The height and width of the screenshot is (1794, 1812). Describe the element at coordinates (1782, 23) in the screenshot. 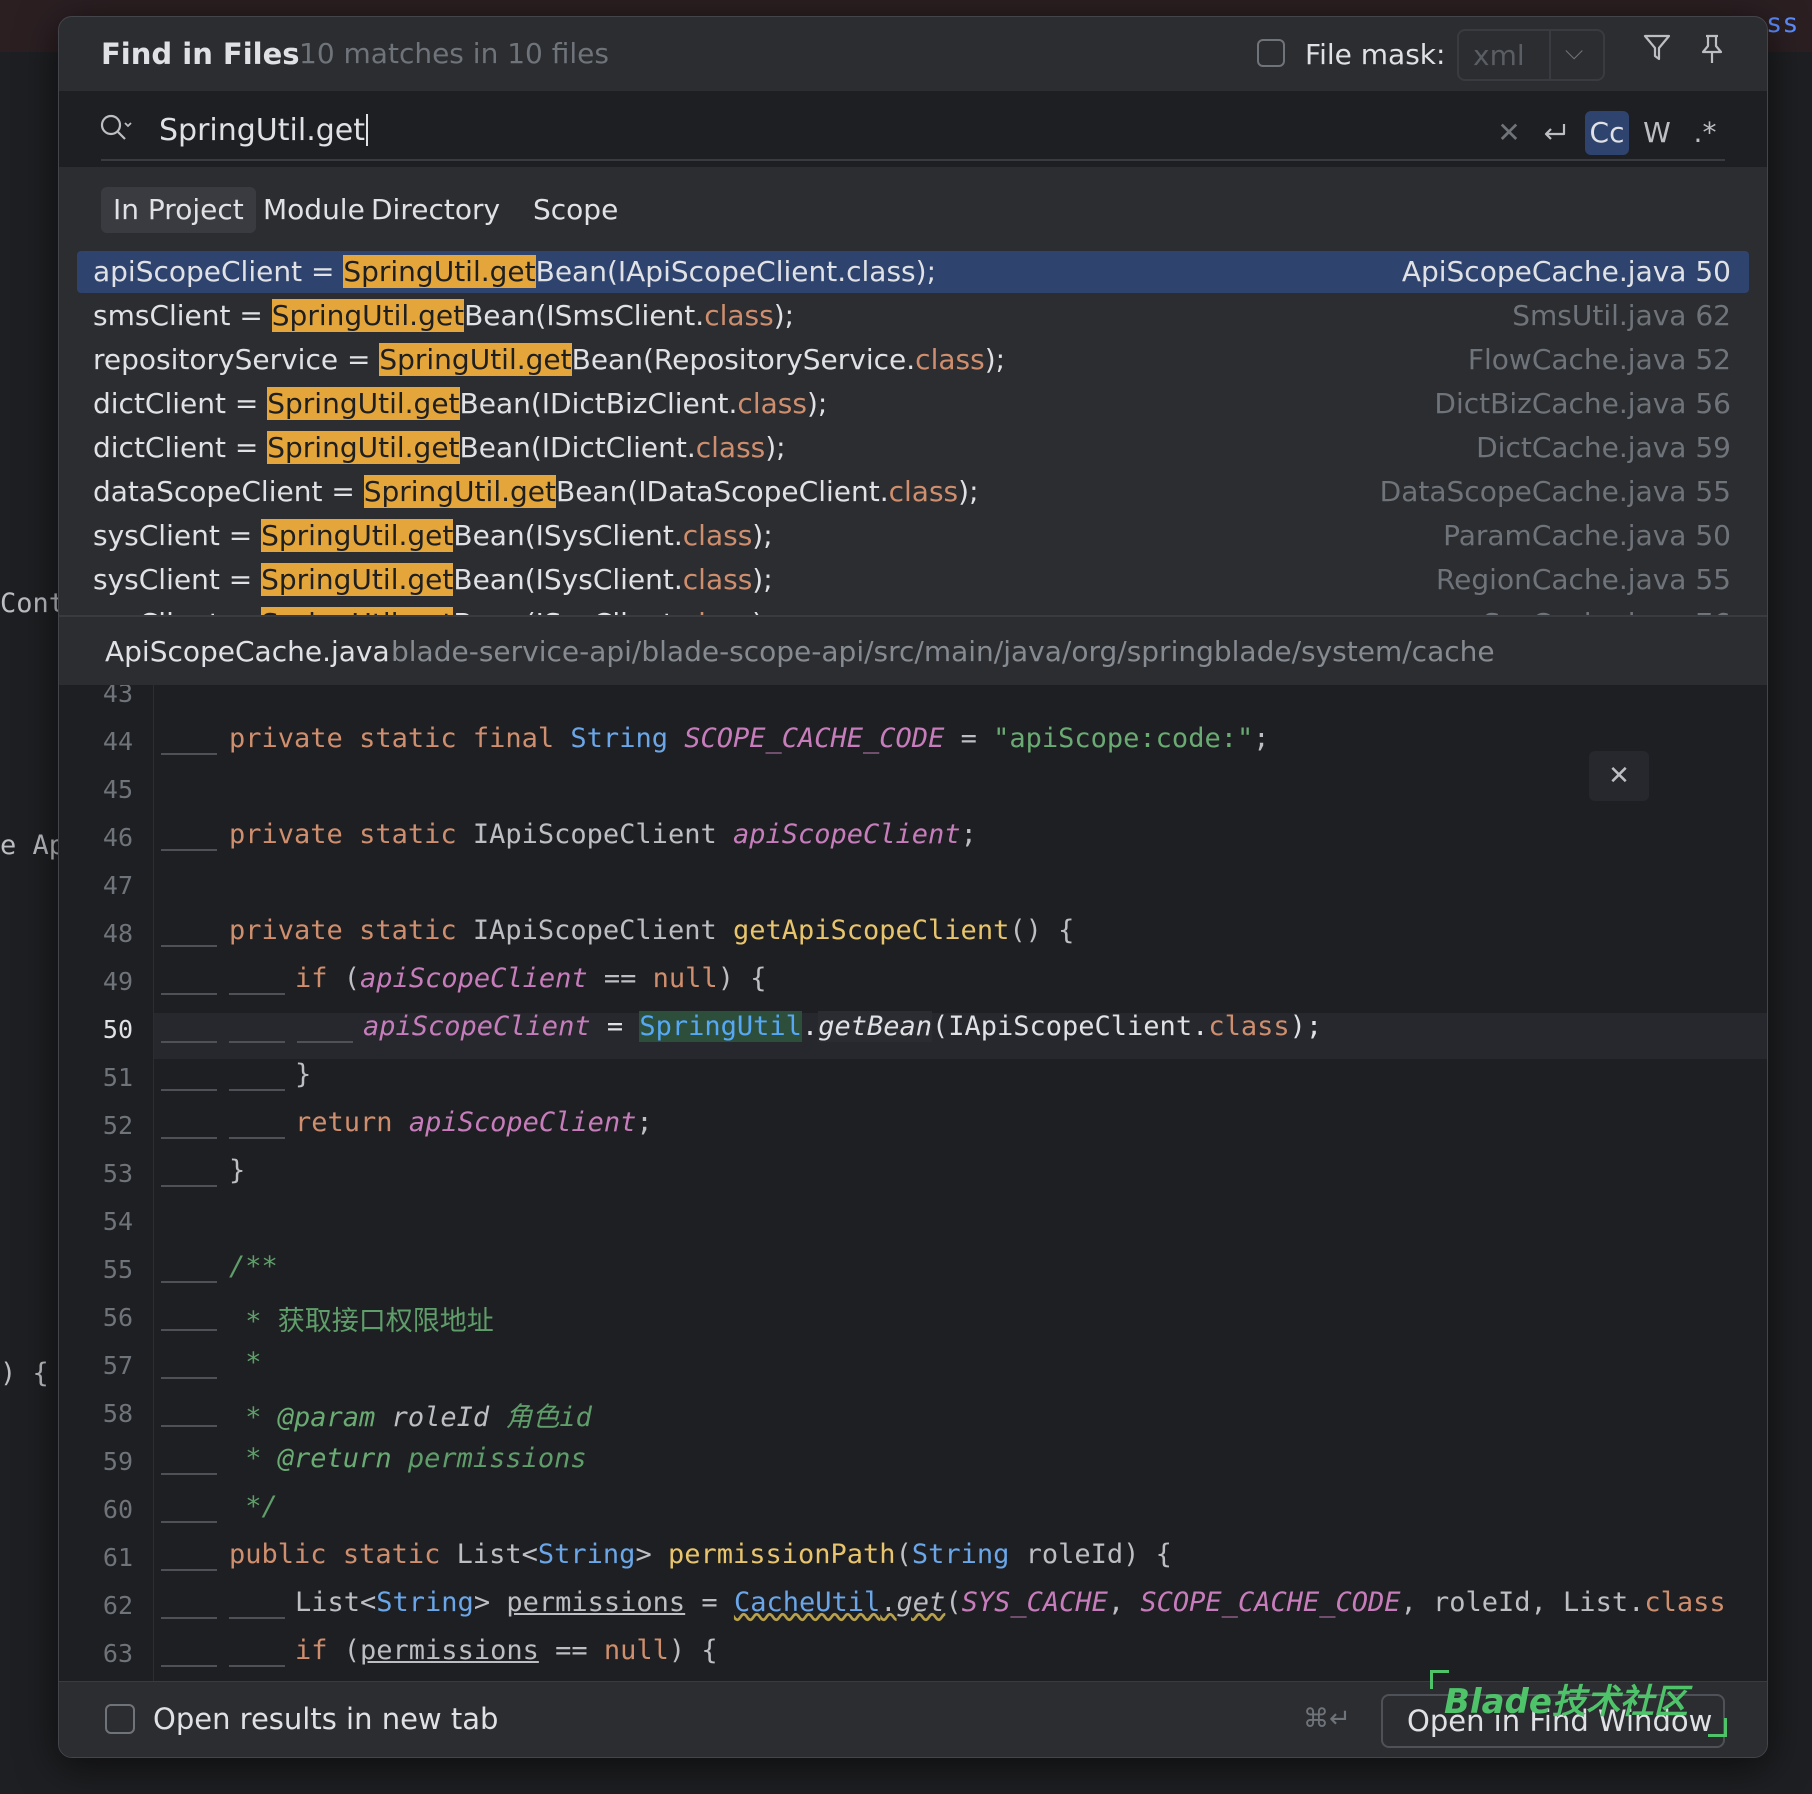

I see `background-link-fragment: ss fi` at that location.